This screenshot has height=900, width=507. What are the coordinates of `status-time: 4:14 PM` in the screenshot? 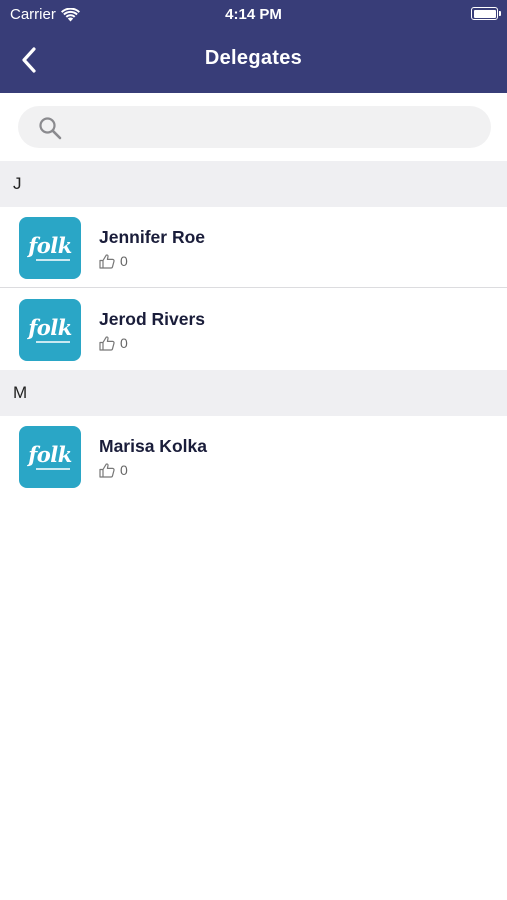 It's located at (253, 14).